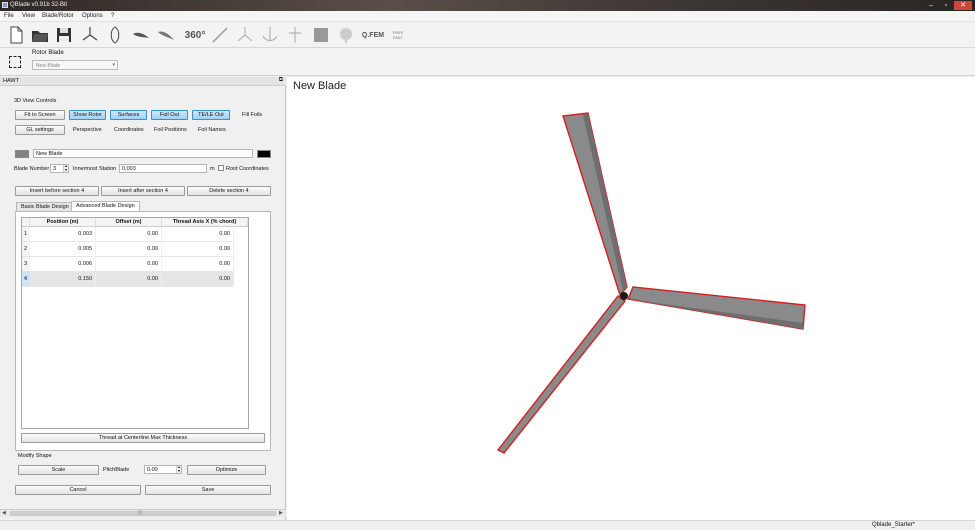 The width and height of the screenshot is (975, 530). I want to click on xfoil-icon, so click(166, 35).